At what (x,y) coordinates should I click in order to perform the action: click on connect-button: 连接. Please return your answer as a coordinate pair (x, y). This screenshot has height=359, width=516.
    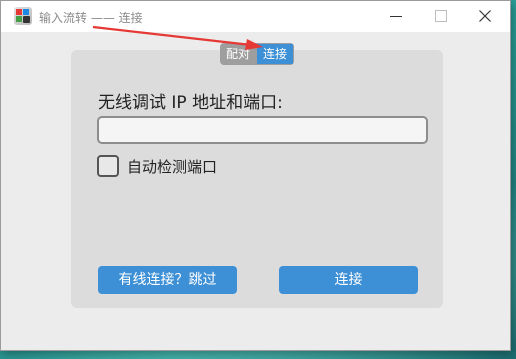
    Looking at the image, I should click on (348, 280).